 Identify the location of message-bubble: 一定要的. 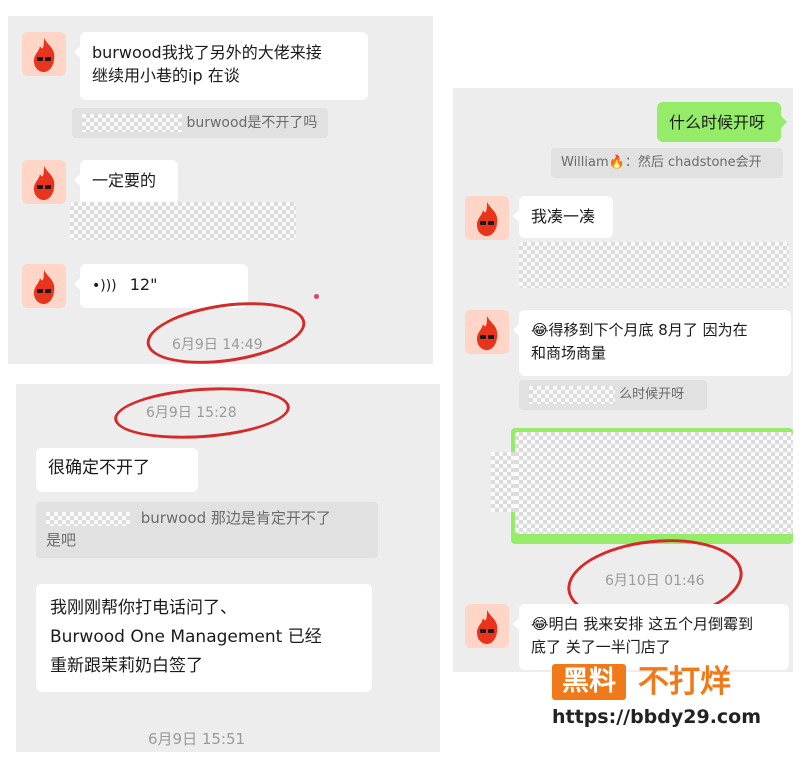
(126, 182).